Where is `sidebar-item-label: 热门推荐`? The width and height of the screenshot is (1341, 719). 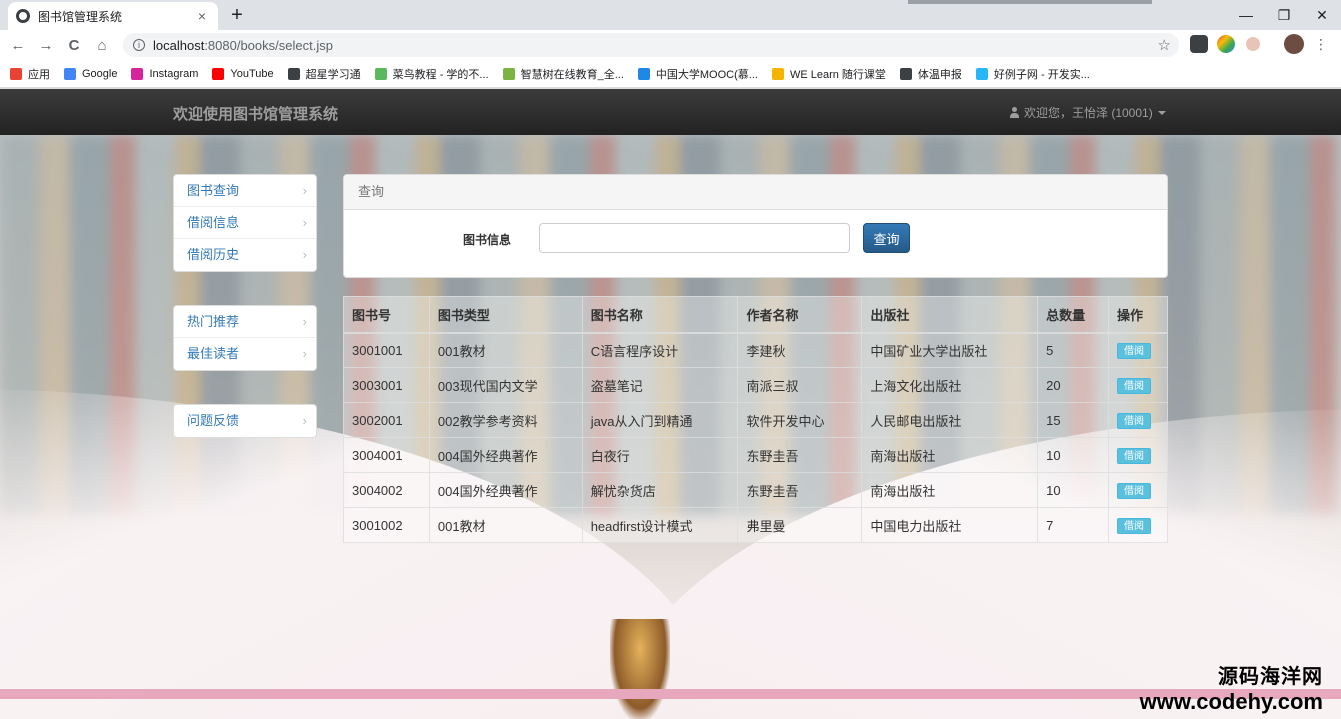
sidebar-item-label: 热门推荐 is located at coordinates (213, 321).